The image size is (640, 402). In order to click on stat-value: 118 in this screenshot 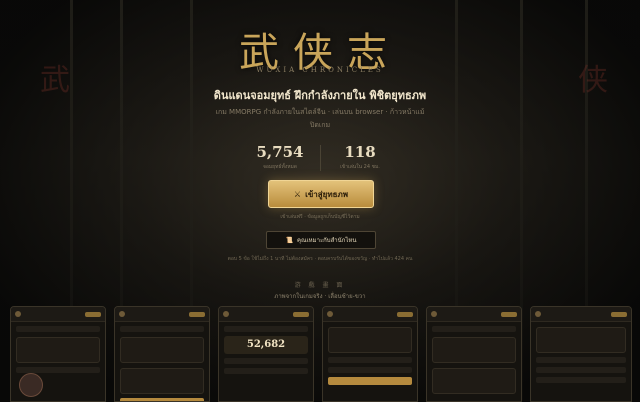, I will do `click(360, 152)`.